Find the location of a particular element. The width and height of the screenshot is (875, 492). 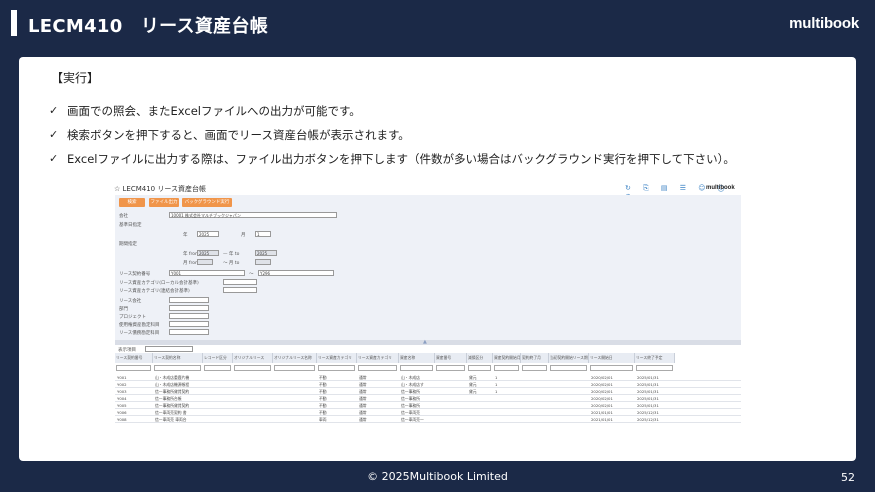

year-label: 年 is located at coordinates (185, 235).